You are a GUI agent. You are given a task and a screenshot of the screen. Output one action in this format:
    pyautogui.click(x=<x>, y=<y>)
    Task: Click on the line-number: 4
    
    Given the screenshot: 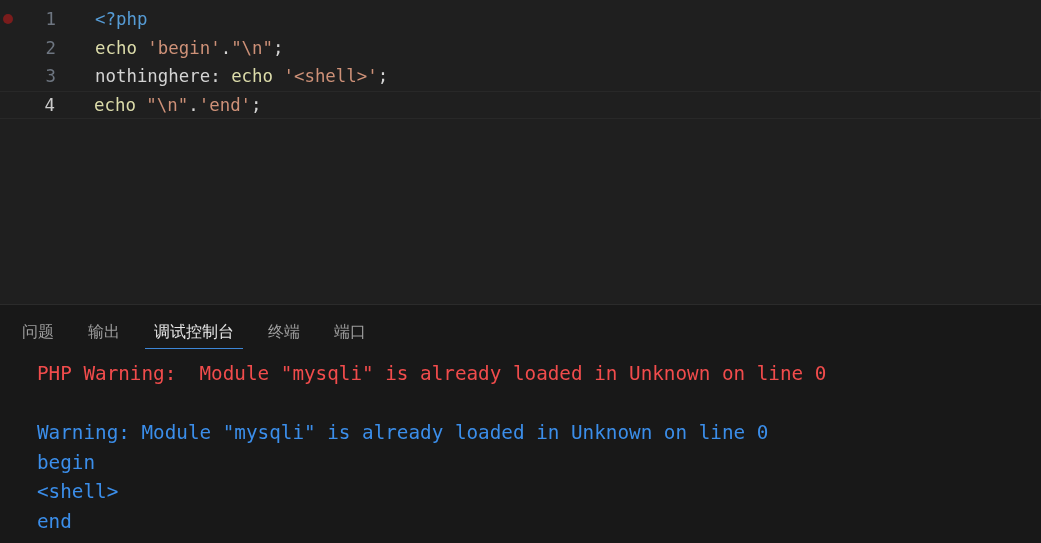 What is the action you would take?
    pyautogui.click(x=49, y=104)
    